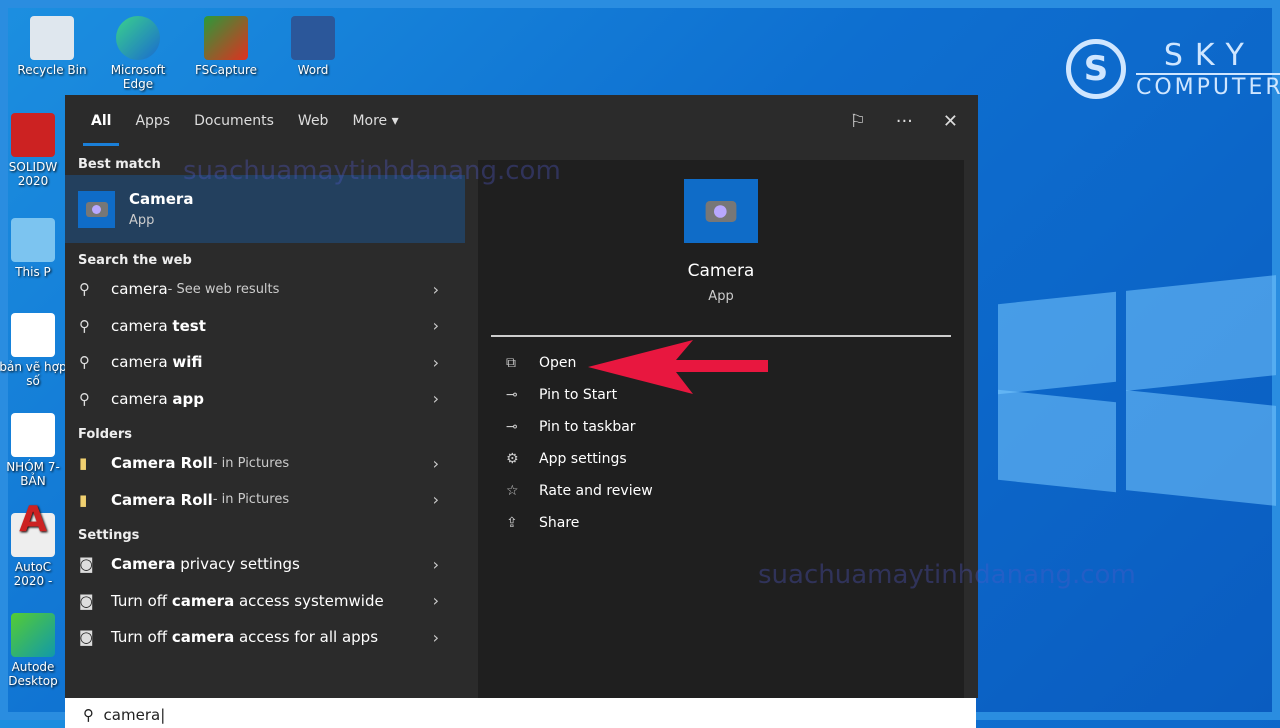  I want to click on web-result: ⚲ camera wifi ›, so click(265, 362).